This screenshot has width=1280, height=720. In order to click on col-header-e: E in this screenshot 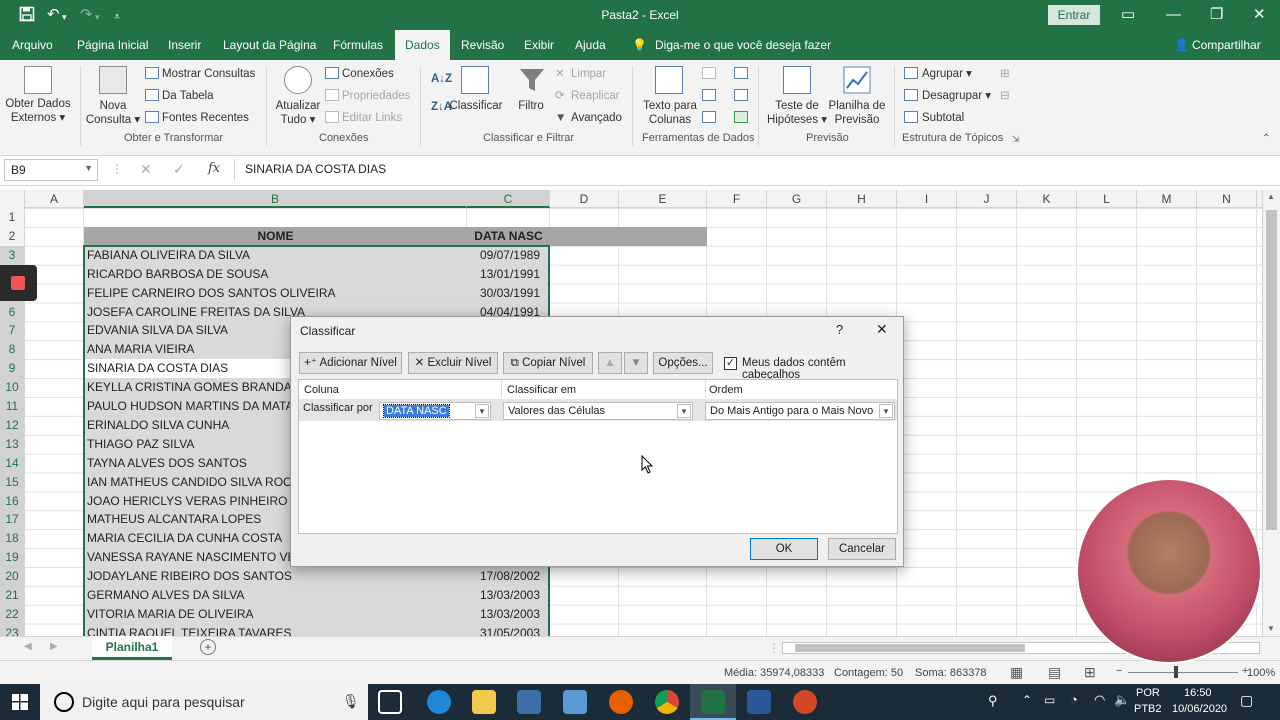, I will do `click(663, 199)`.